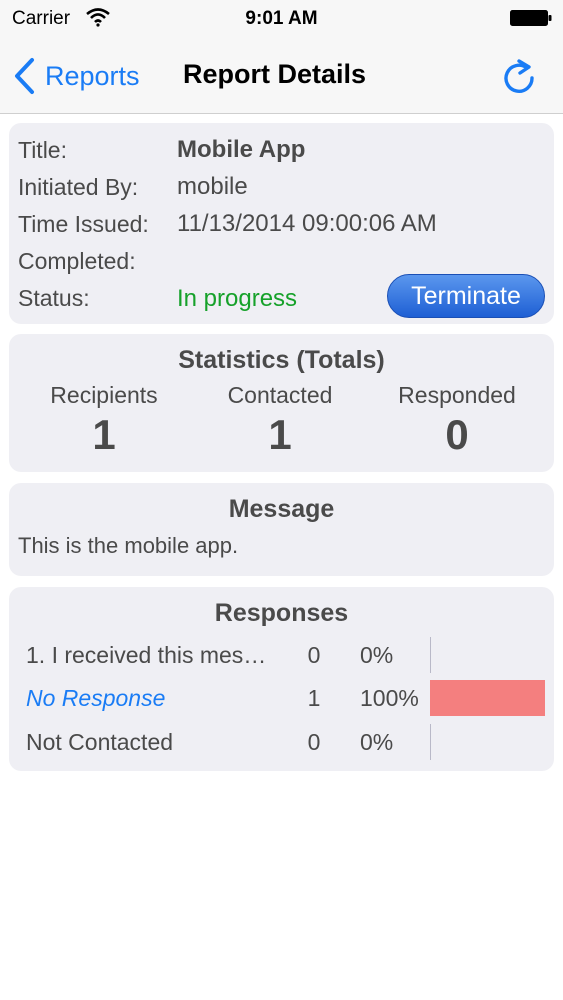 Image resolution: width=563 pixels, height=1000 pixels. What do you see at coordinates (519, 75) in the screenshot?
I see `refresh-icon` at bounding box center [519, 75].